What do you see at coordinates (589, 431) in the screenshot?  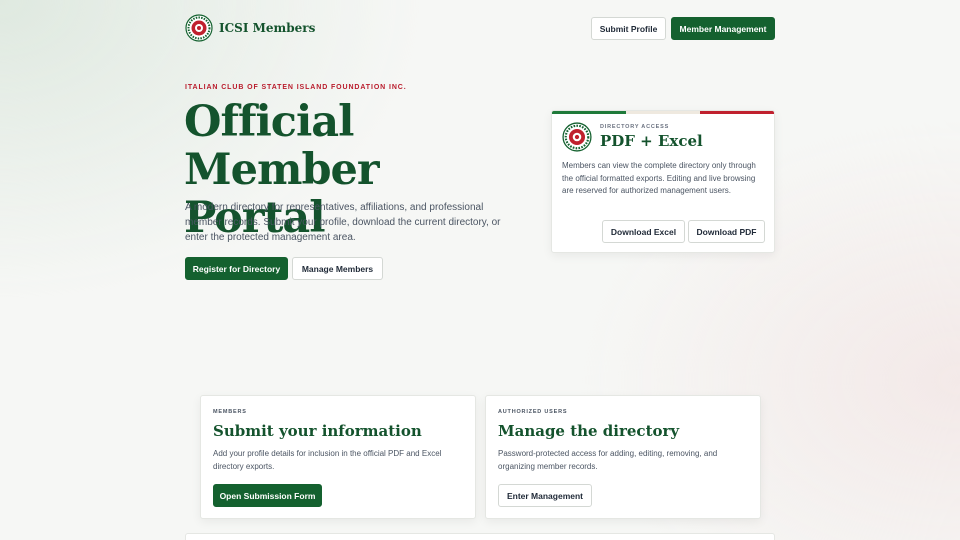 I see `authorized-users-card-title: Manage the directory` at bounding box center [589, 431].